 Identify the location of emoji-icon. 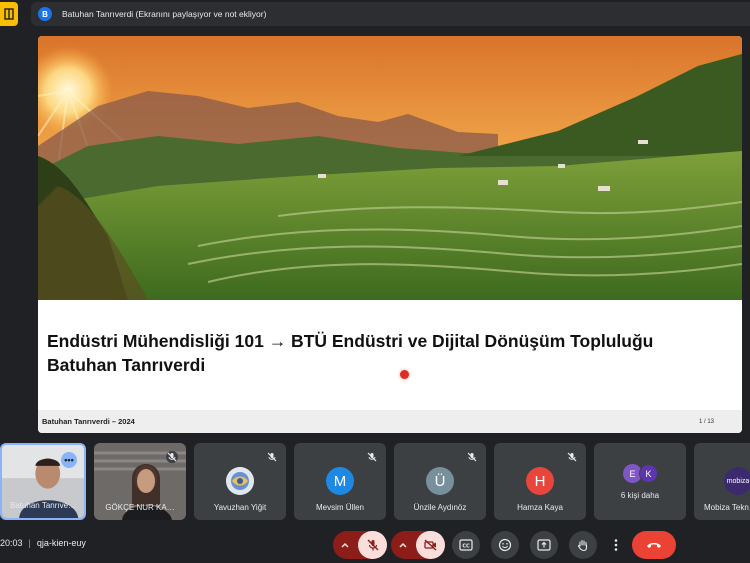
(505, 545).